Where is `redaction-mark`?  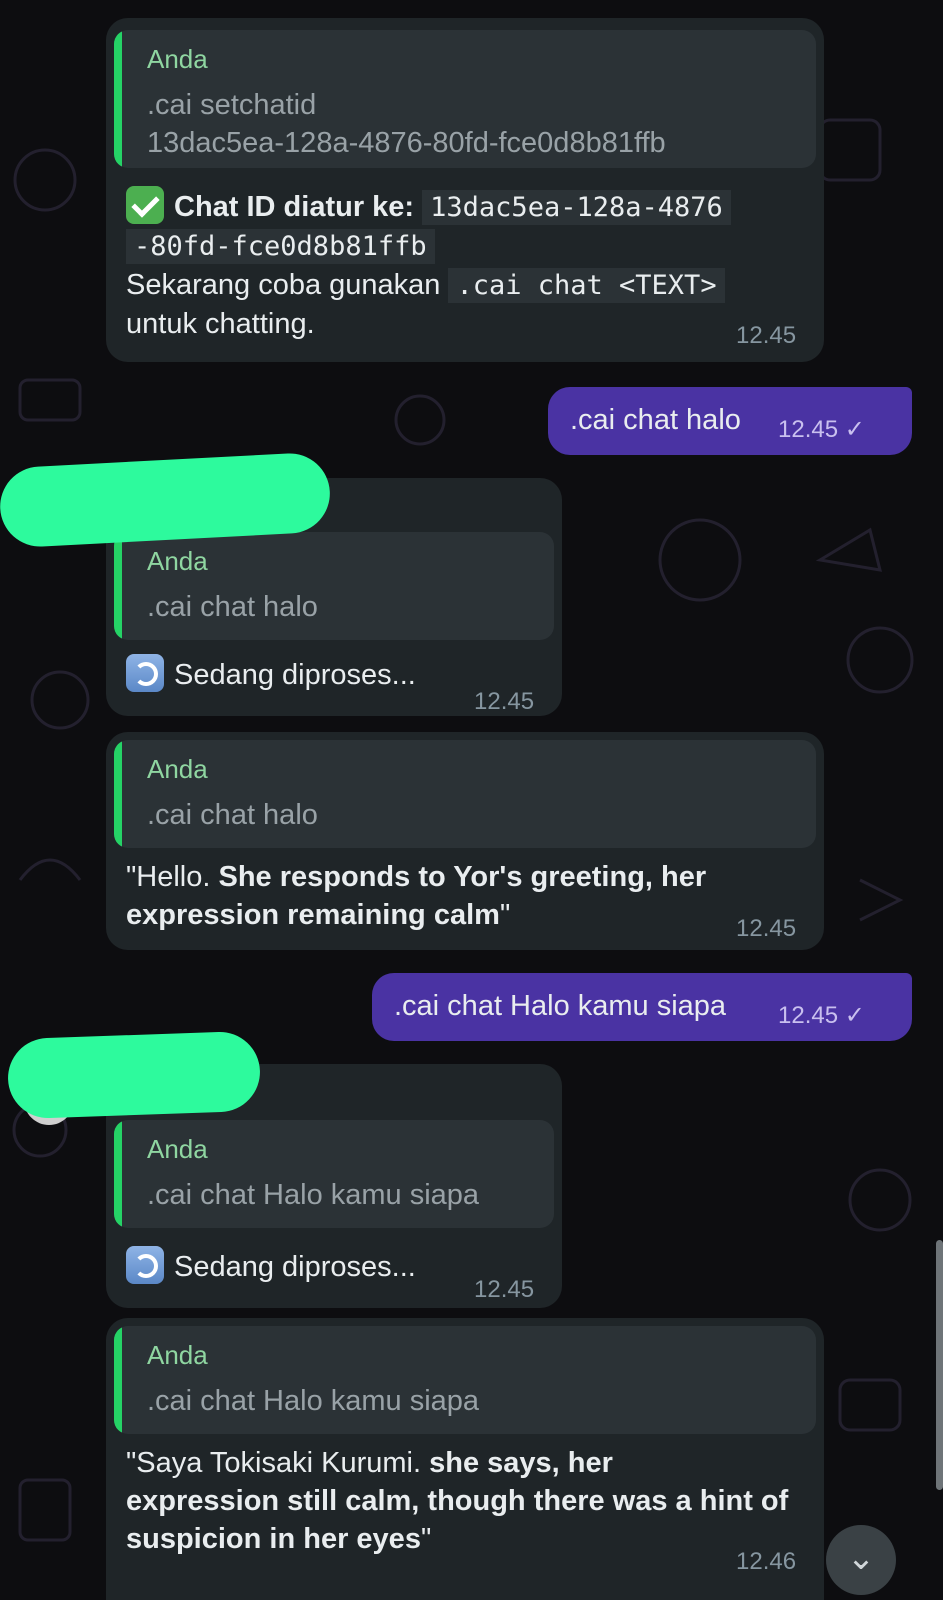 redaction-mark is located at coordinates (134, 1075).